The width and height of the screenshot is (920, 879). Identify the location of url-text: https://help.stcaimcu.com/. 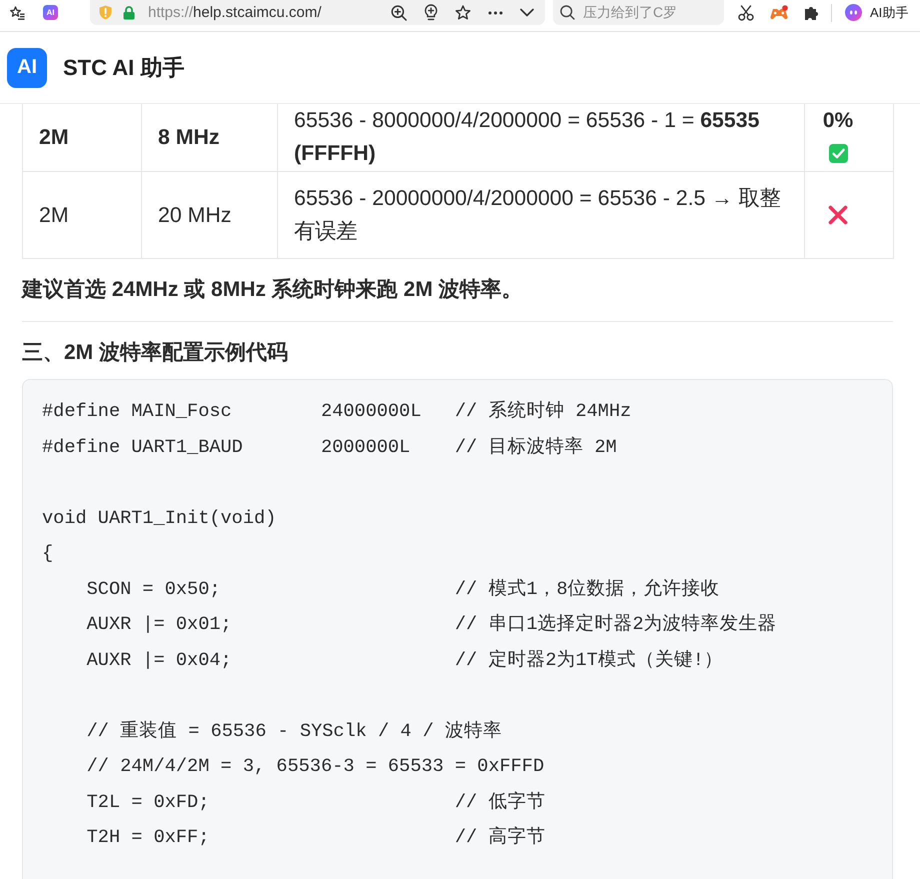
(235, 12).